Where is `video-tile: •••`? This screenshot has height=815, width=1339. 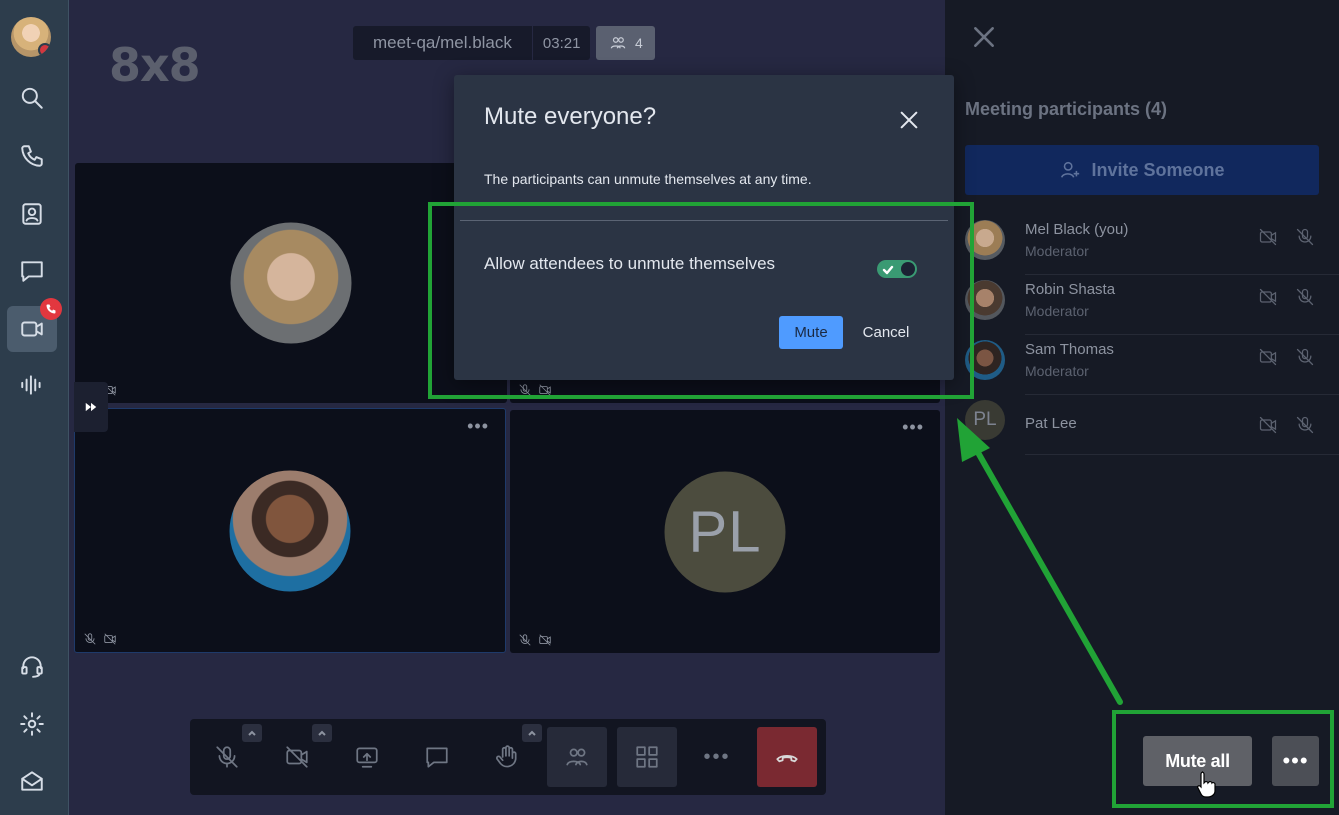 video-tile: ••• is located at coordinates (290, 530).